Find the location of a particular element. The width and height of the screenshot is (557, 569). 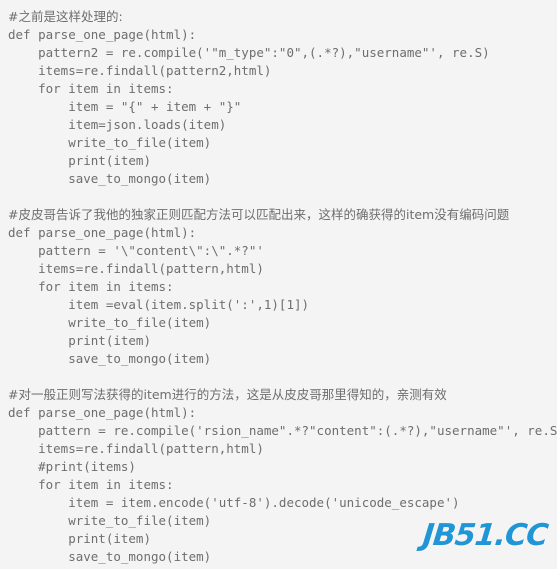

watermark-jb51cc: JB51.CC is located at coordinates (484, 535).